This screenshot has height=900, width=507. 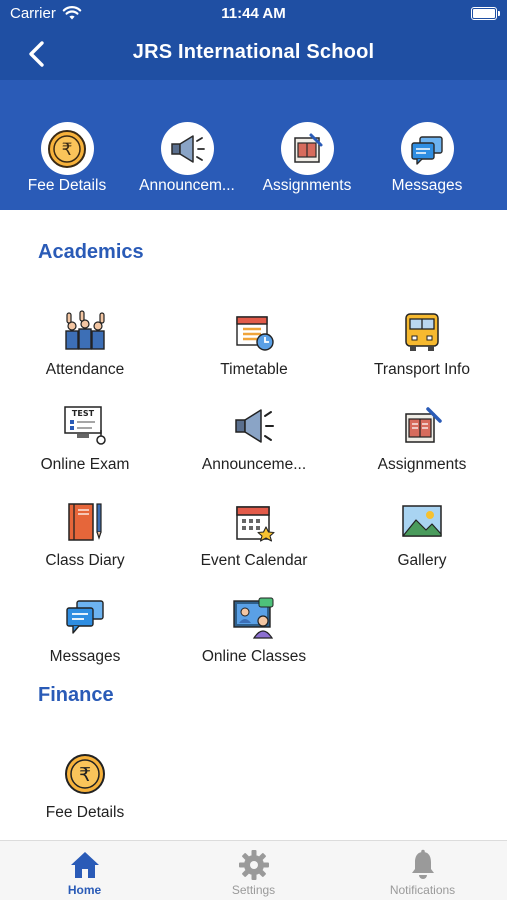 I want to click on menu-item-label: Online Exam, so click(x=85, y=464).